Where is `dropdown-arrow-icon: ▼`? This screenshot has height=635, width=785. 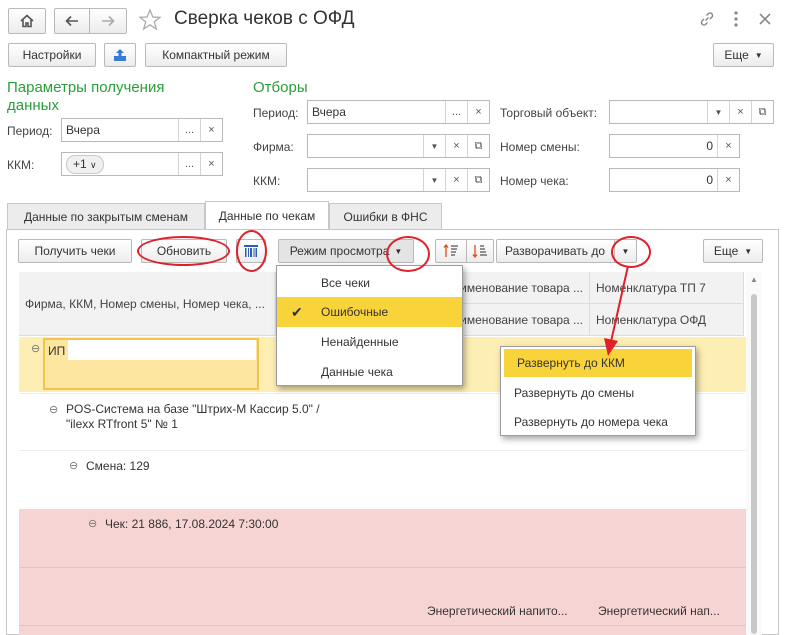
dropdown-arrow-icon: ▼ is located at coordinates (758, 55).